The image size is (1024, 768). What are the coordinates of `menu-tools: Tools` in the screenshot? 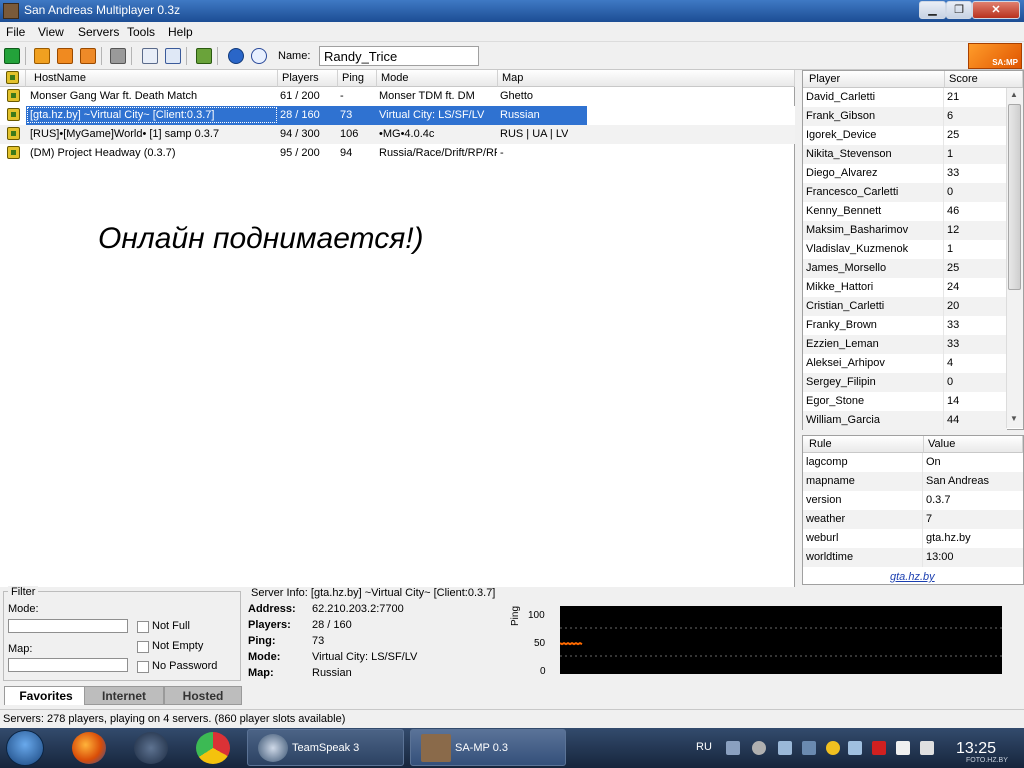 It's located at (141, 32).